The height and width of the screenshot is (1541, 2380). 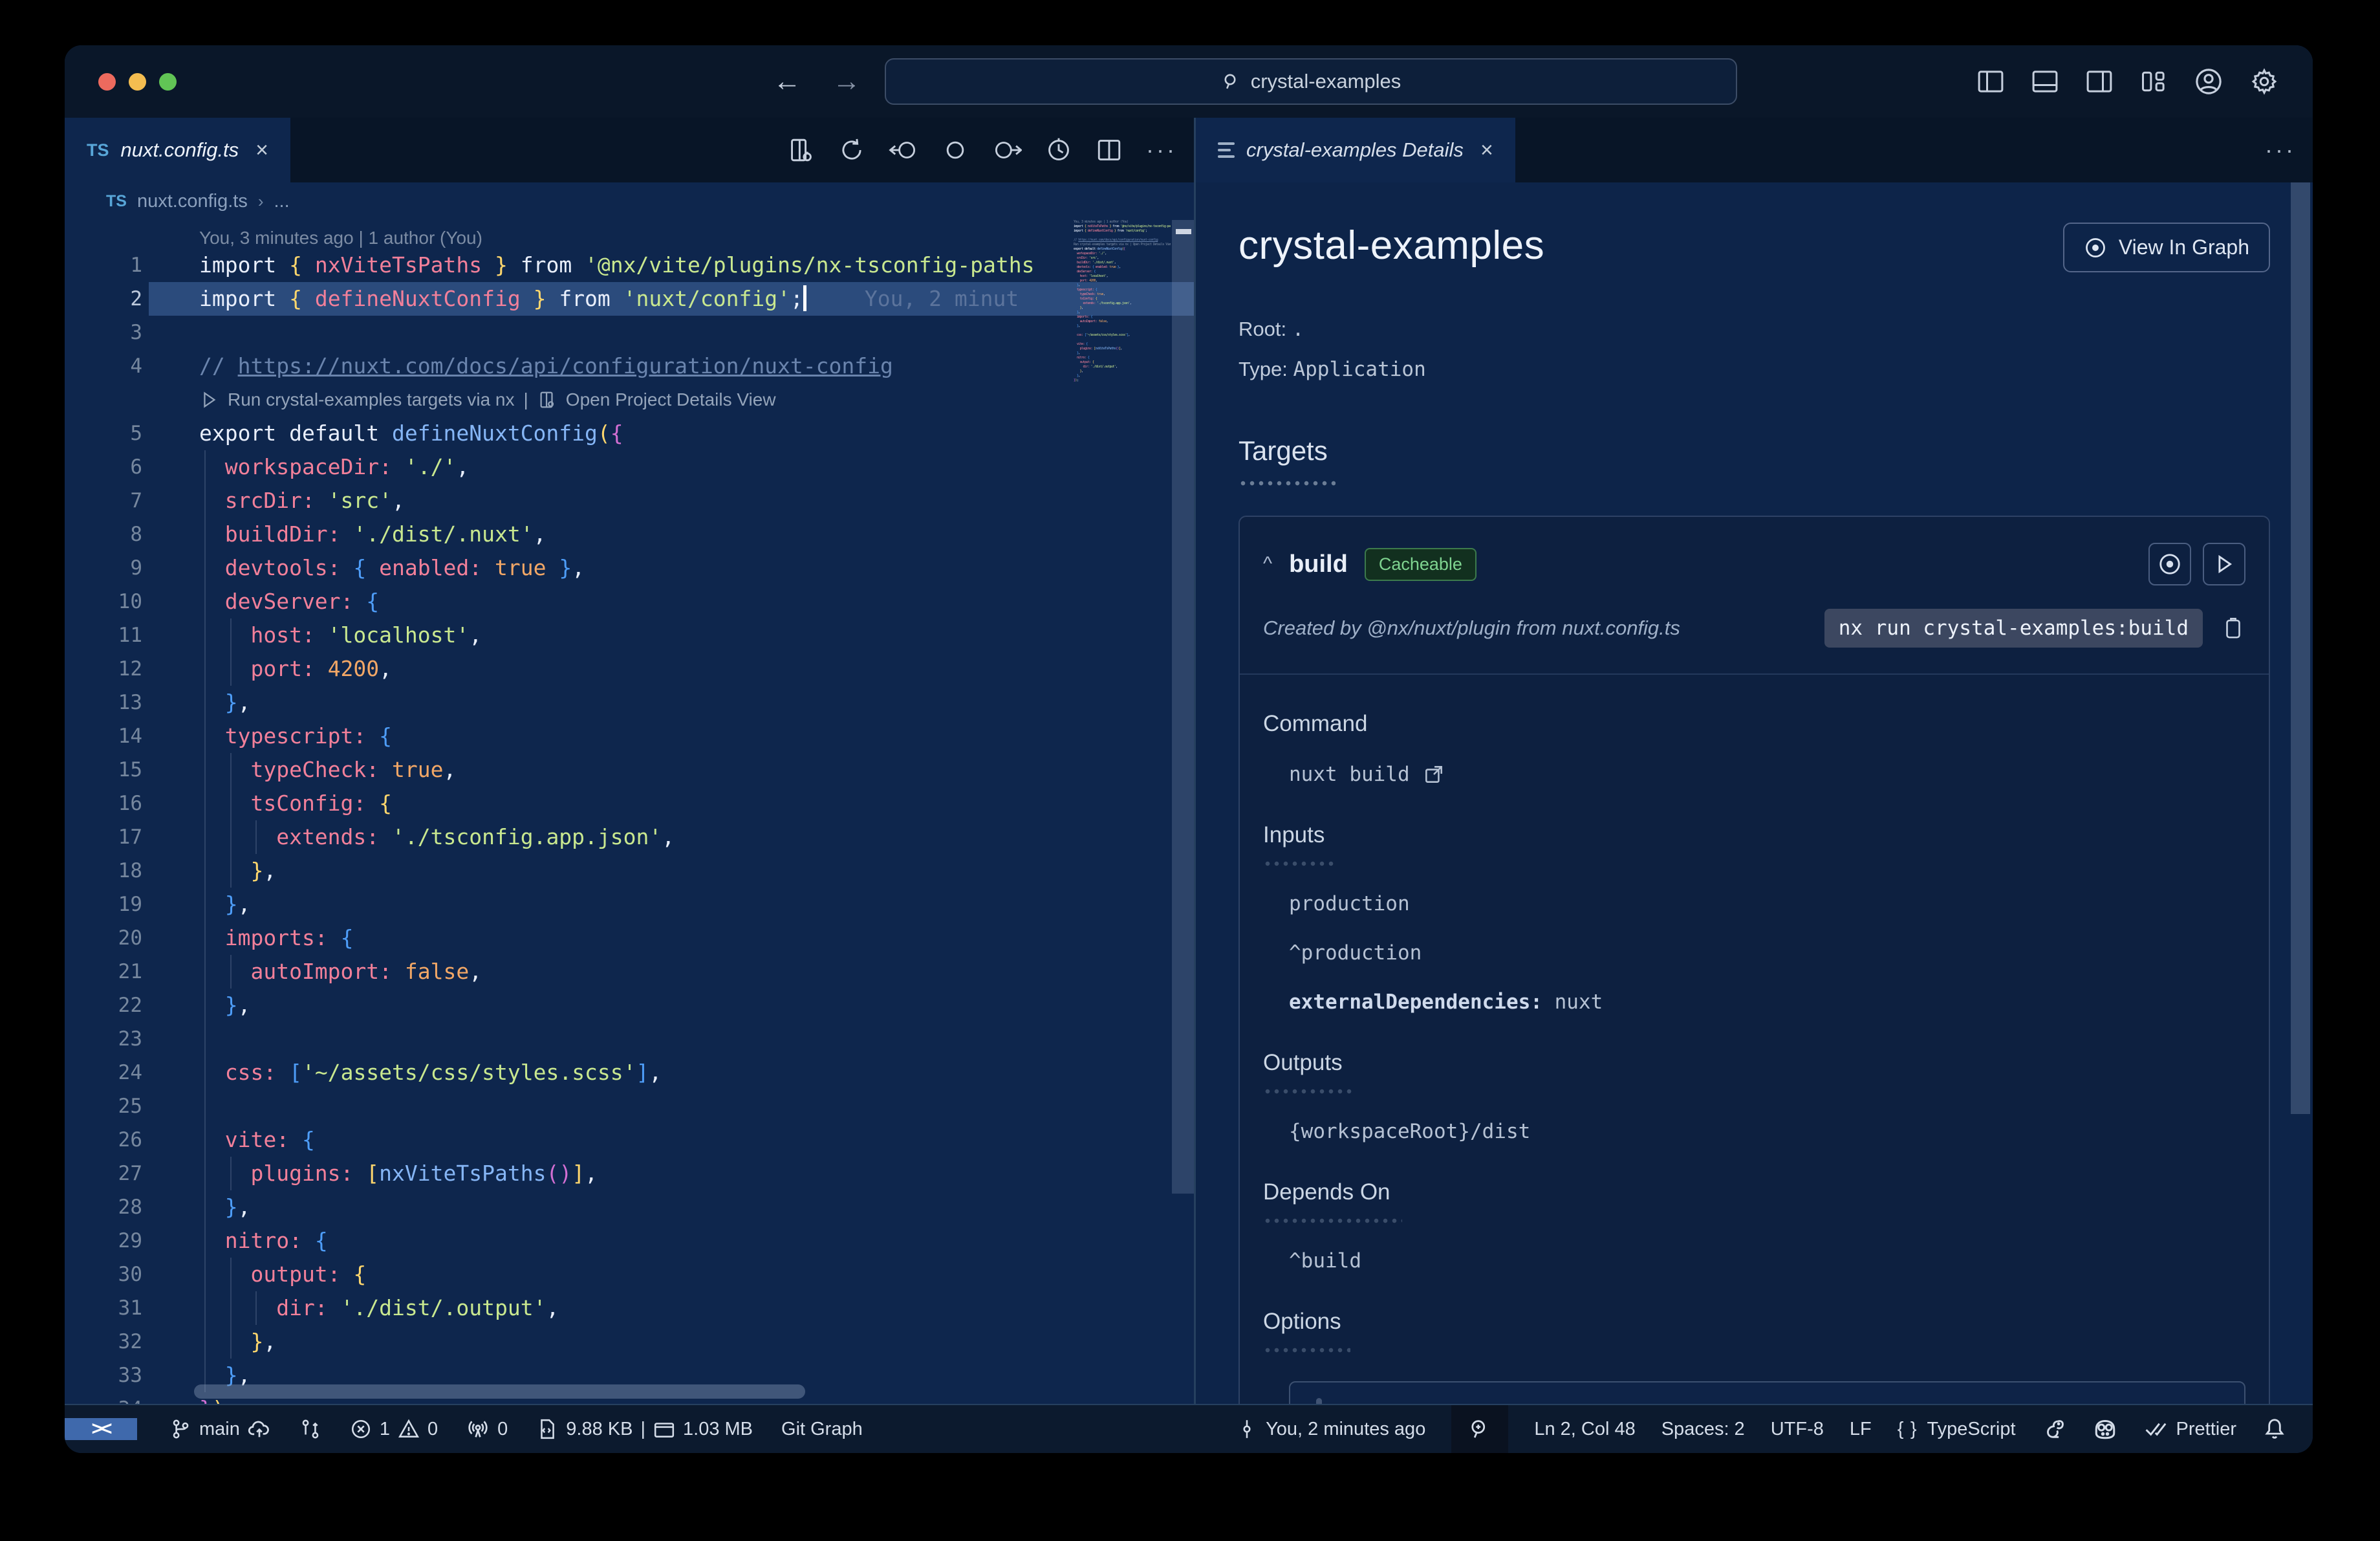 I want to click on refresh-icon, so click(x=851, y=150).